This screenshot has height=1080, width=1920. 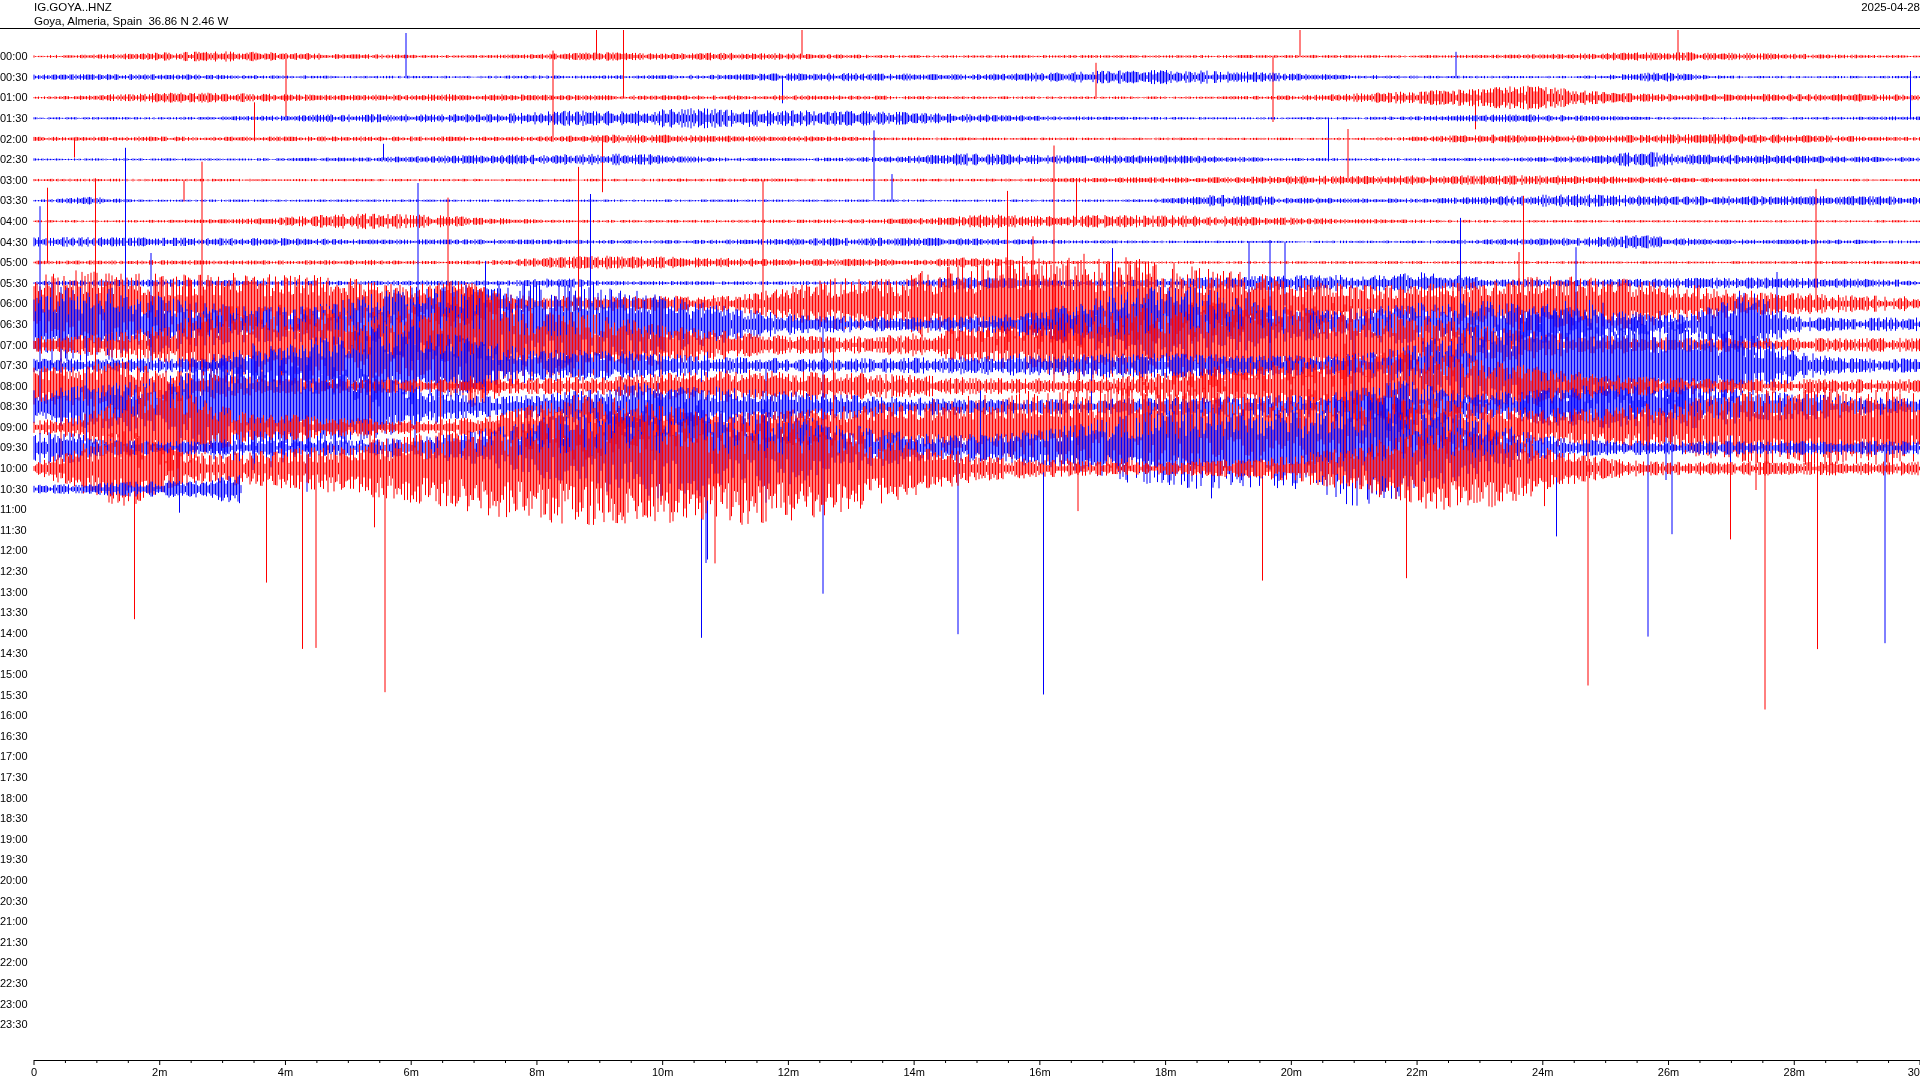 I want to click on time-label: 03:30, so click(x=14, y=201).